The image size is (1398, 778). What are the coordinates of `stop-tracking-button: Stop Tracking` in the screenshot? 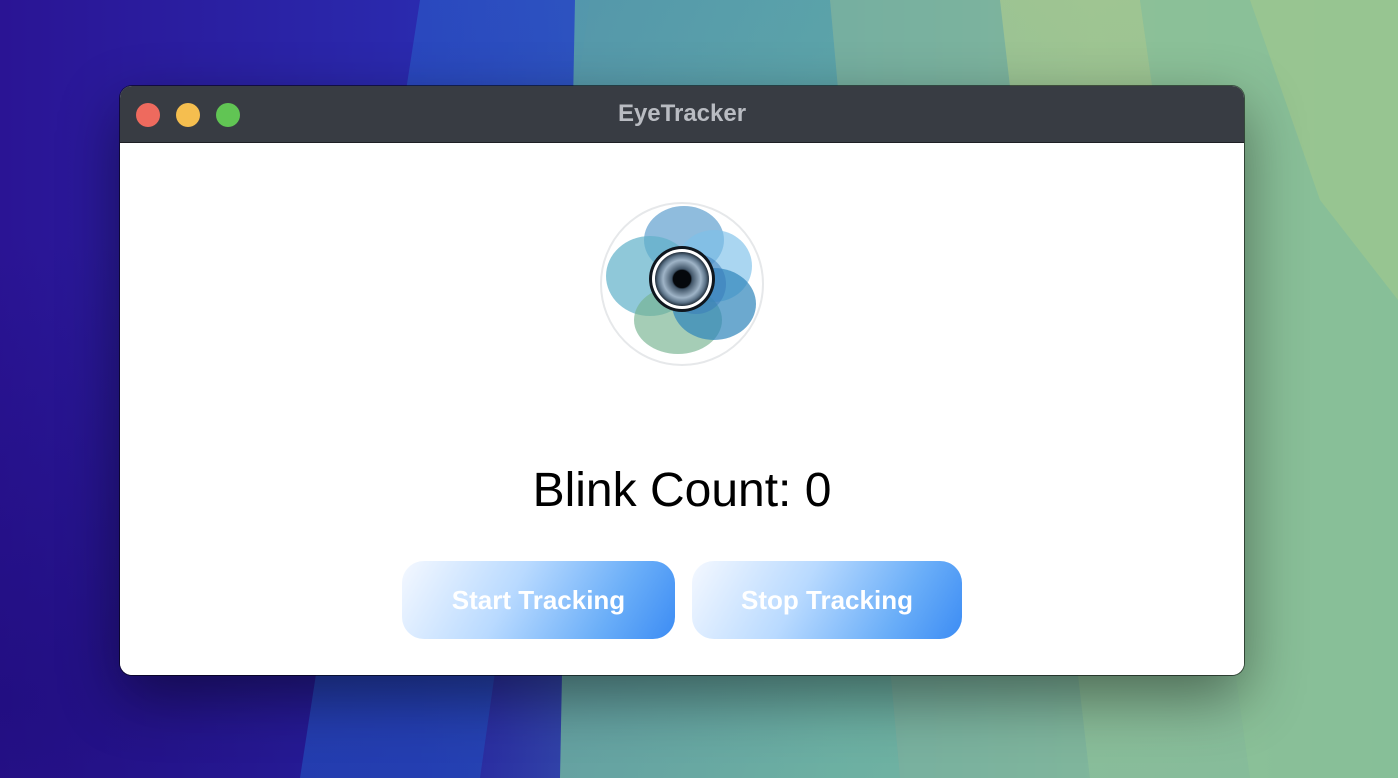 It's located at (827, 600).